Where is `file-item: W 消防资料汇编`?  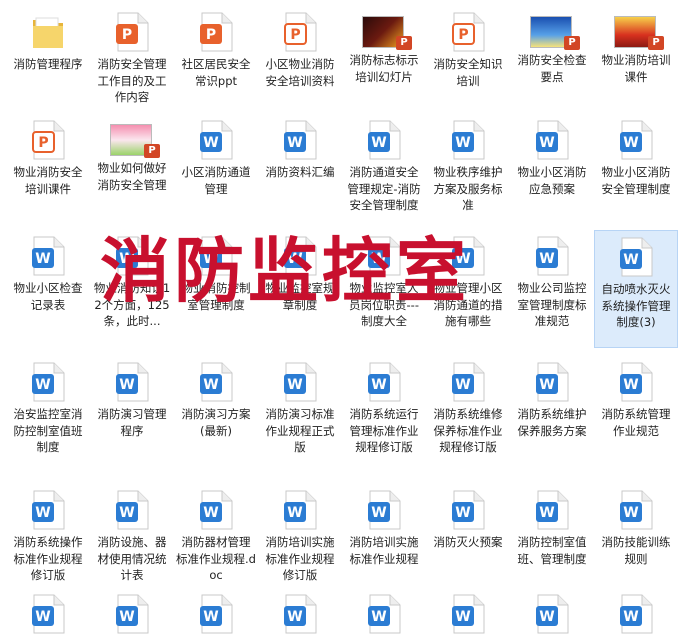 file-item: W 消防资料汇编 is located at coordinates (300, 150).